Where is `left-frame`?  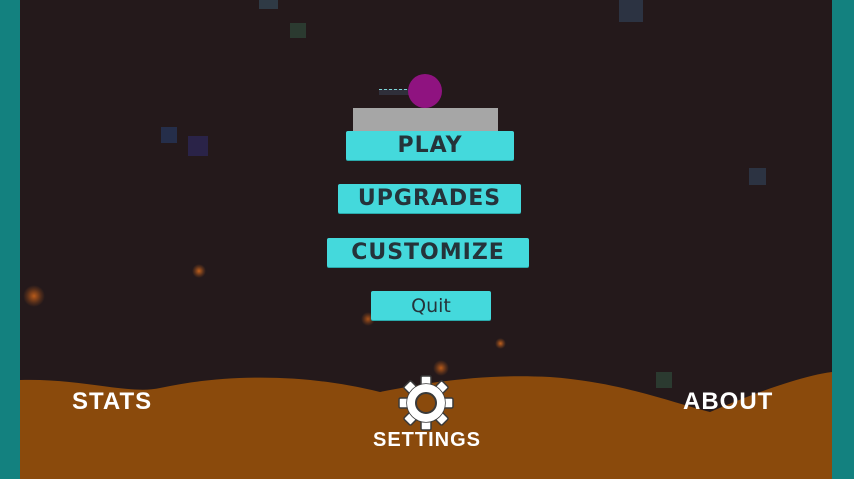
left-frame is located at coordinates (10, 239).